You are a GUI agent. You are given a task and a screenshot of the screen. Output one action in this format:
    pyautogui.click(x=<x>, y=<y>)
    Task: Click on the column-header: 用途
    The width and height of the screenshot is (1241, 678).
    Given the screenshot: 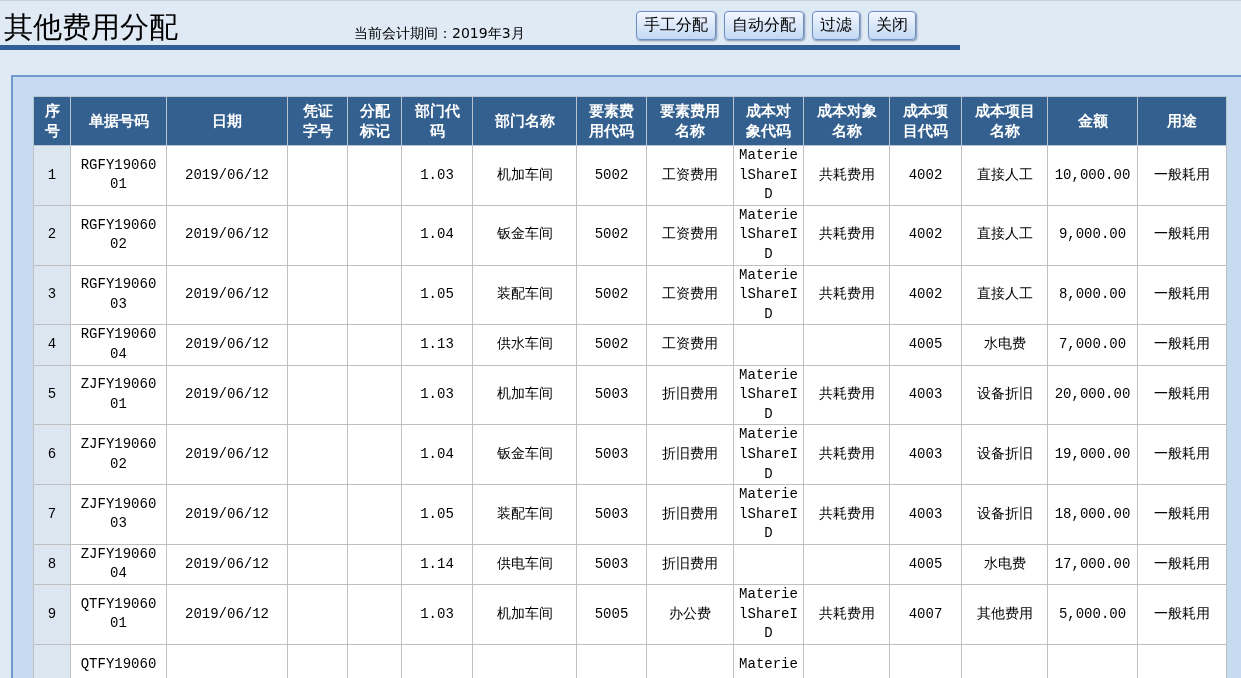 What is the action you would take?
    pyautogui.click(x=1182, y=121)
    